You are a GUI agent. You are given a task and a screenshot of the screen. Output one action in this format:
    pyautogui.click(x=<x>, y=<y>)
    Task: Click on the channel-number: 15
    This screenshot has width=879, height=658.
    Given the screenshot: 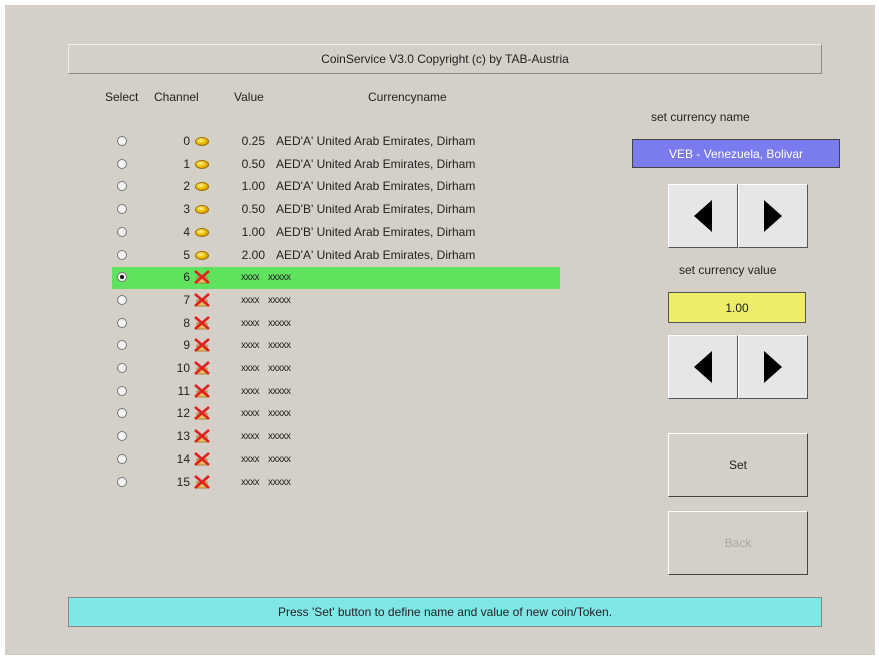 What is the action you would take?
    pyautogui.click(x=183, y=482)
    